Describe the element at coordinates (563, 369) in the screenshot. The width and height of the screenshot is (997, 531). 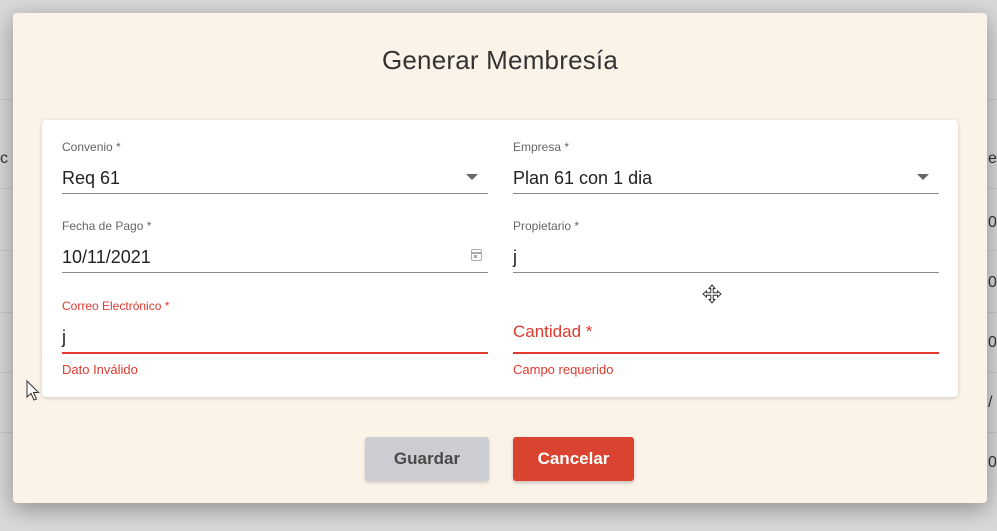
I see `cantidad-error-message: Campo requerido` at that location.